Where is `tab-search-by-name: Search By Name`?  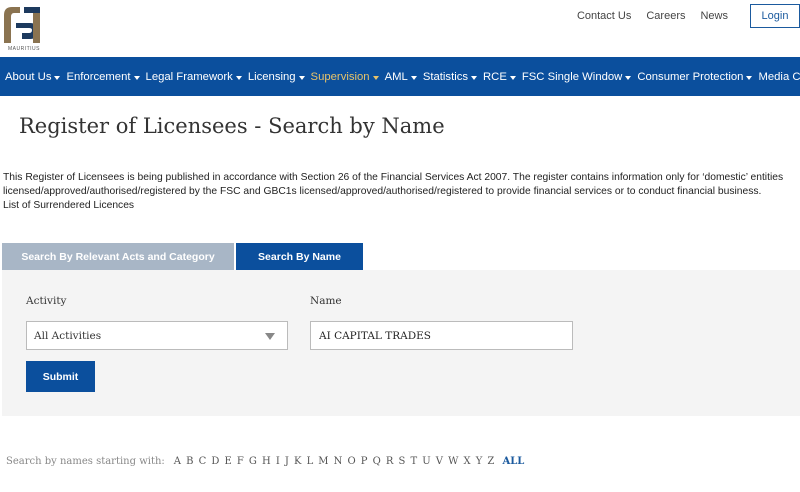
tab-search-by-name: Search By Name is located at coordinates (299, 256).